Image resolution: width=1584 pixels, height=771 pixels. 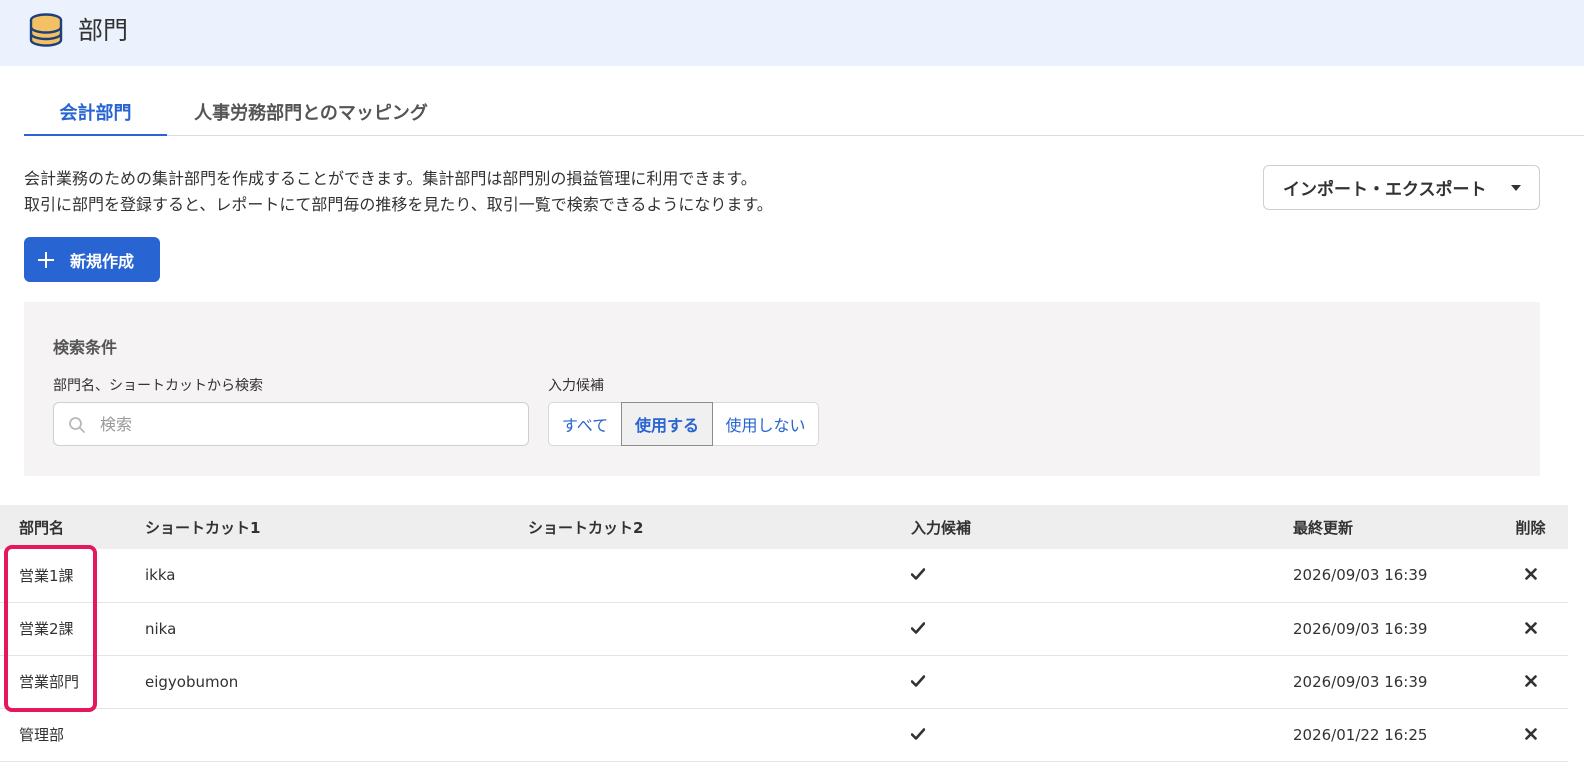 What do you see at coordinates (336, 629) in the screenshot?
I see `shortcut1-cell: nika` at bounding box center [336, 629].